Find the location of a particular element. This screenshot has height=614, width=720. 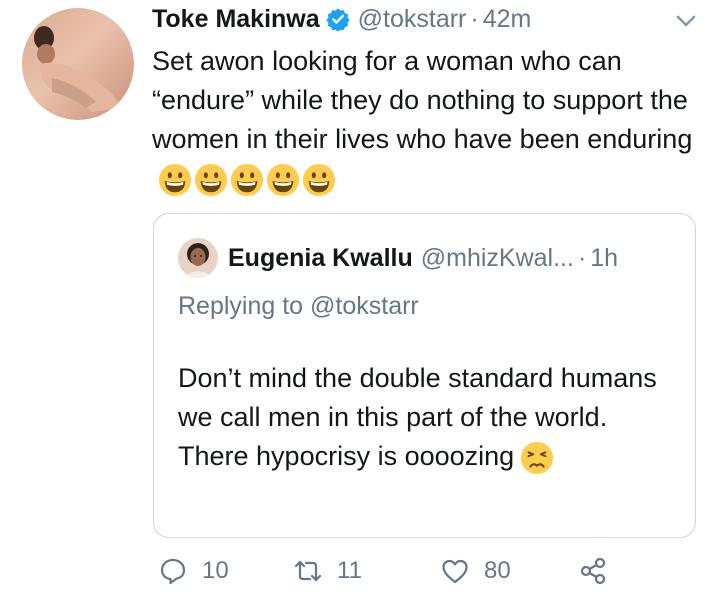

heart-icon is located at coordinates (455, 571).